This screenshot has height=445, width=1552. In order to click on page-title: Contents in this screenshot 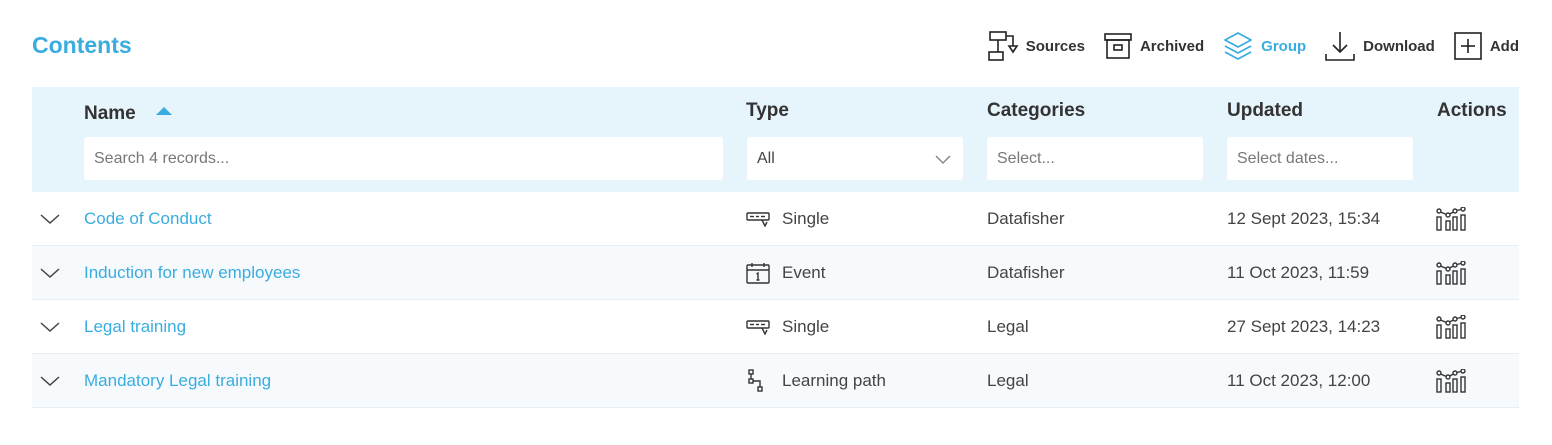, I will do `click(82, 45)`.